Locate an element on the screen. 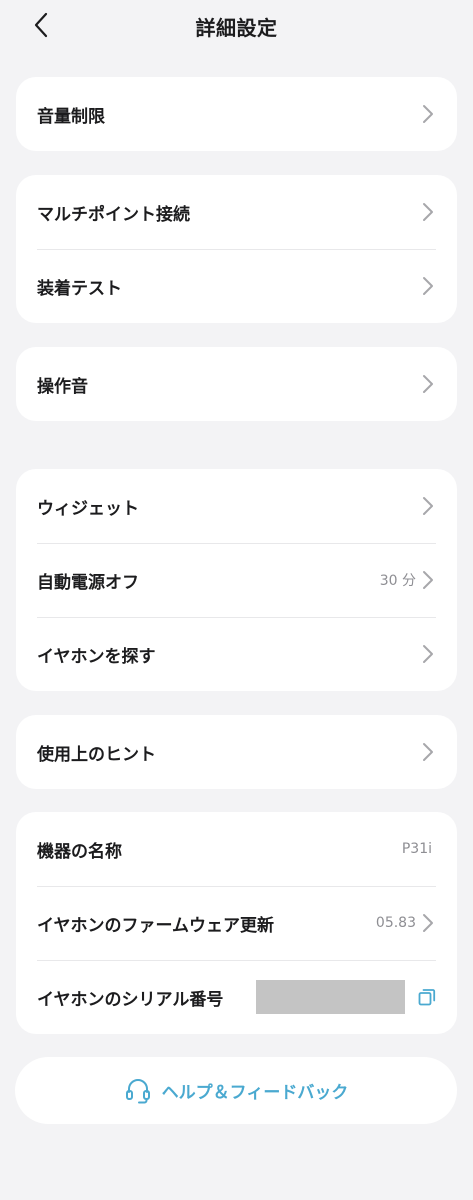 The image size is (473, 1200). connection-section: マルチポイント接続 装着テスト is located at coordinates (236, 249).